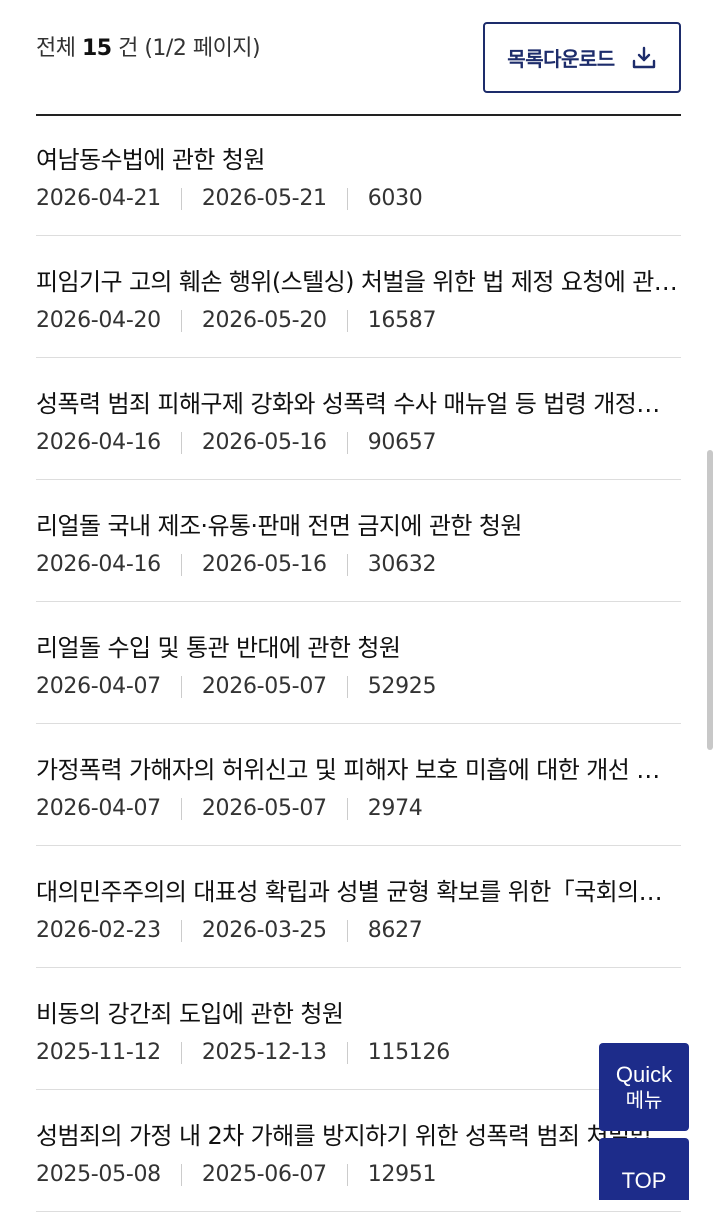 The height and width of the screenshot is (1214, 717). I want to click on scroll-top-button: TOP, so click(644, 1169).